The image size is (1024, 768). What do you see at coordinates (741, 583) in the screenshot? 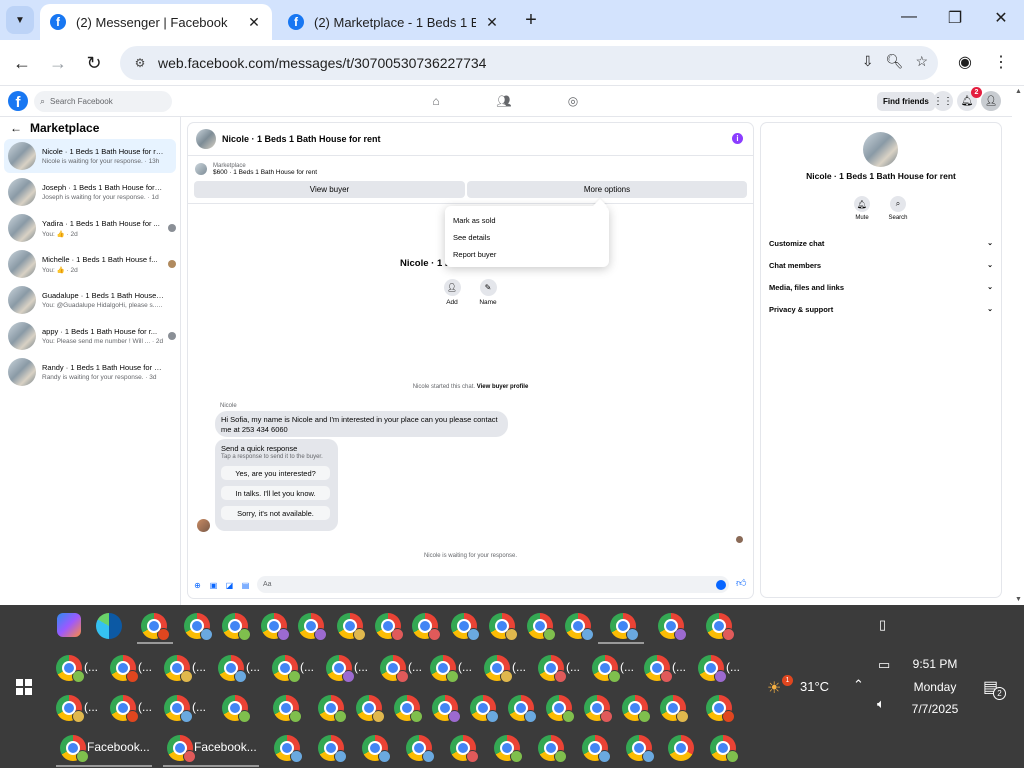
I see `thumbs-up-icon: 👍︎` at bounding box center [741, 583].